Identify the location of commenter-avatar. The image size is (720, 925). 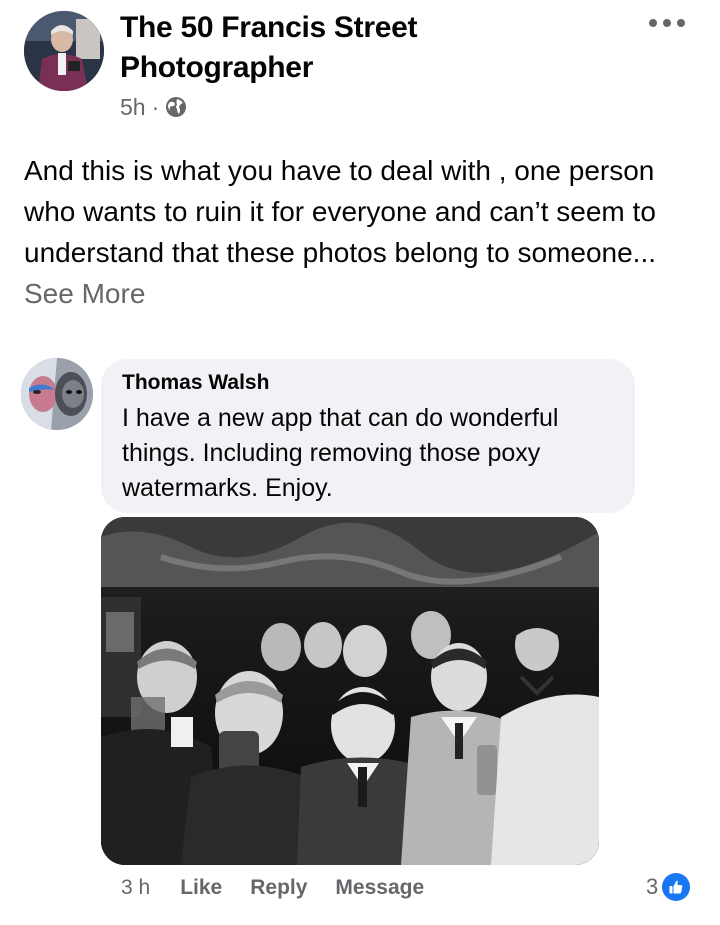
(57, 394).